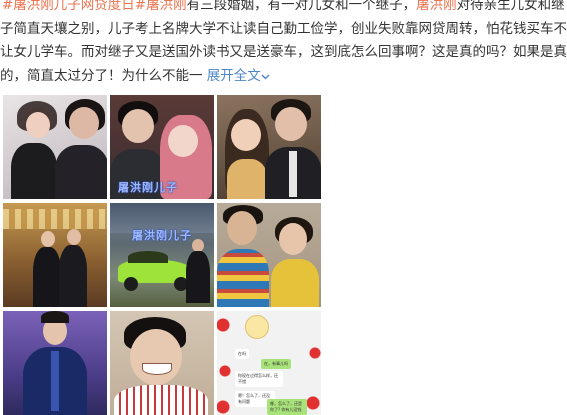  Describe the element at coordinates (101, 75) in the screenshot. I see `post-text-segment: 的，简直太过分了！为什么不能一` at that location.